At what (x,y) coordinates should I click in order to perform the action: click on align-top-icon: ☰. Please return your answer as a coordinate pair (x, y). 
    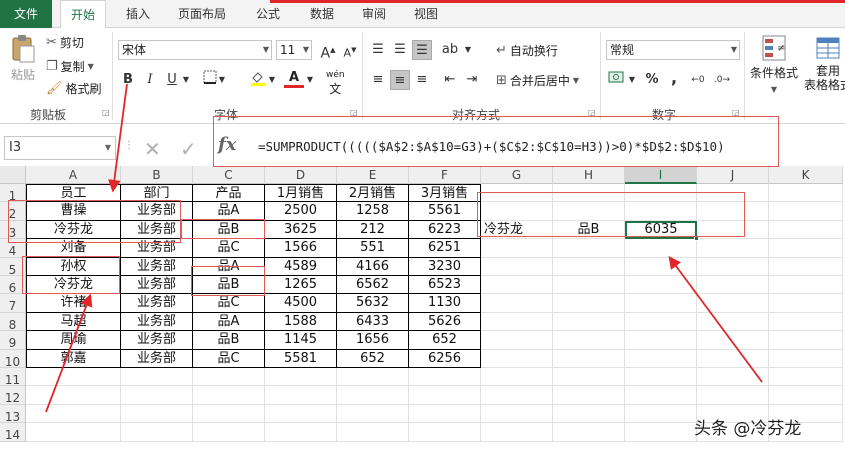
    Looking at the image, I should click on (378, 50).